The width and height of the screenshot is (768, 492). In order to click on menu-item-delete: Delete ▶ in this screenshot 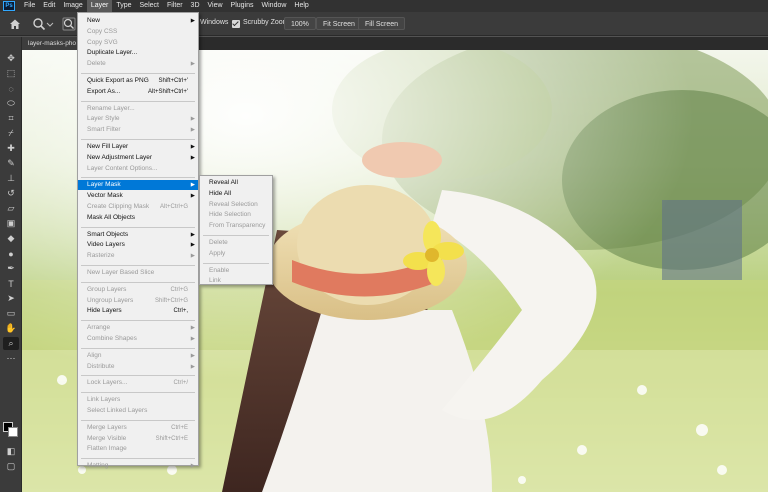, I will do `click(138, 64)`.